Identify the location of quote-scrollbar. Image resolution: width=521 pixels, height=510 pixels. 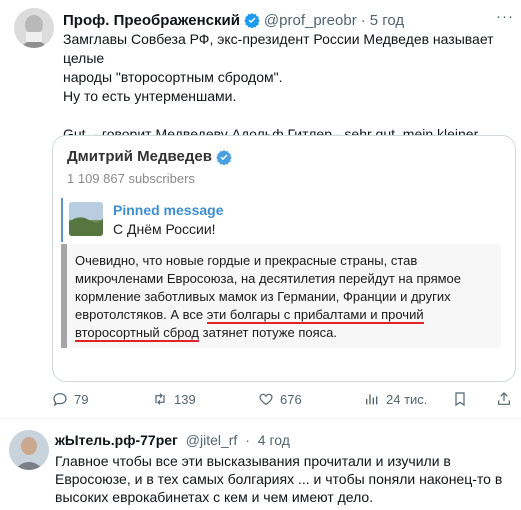
(64, 296).